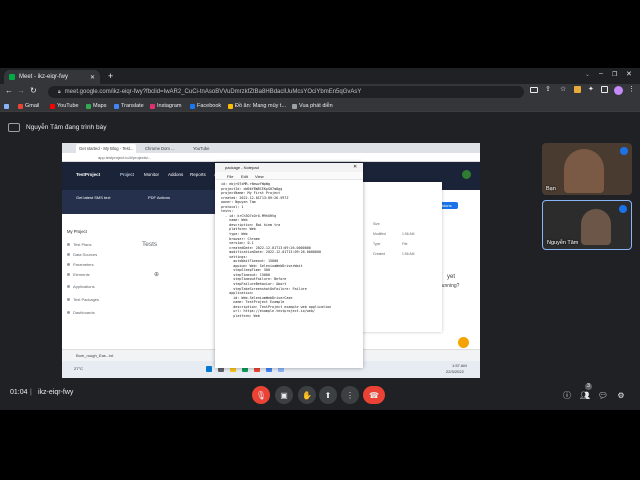  What do you see at coordinates (242, 167) in the screenshot?
I see `notepad-title: package - Notepad` at bounding box center [242, 167].